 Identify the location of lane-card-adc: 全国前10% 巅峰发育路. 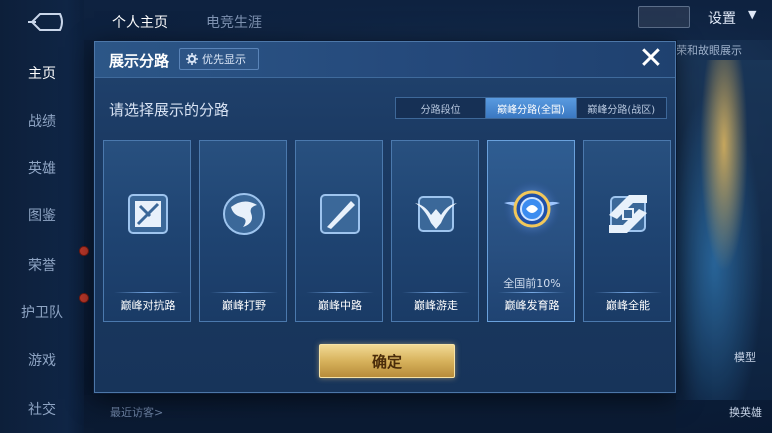
(531, 231).